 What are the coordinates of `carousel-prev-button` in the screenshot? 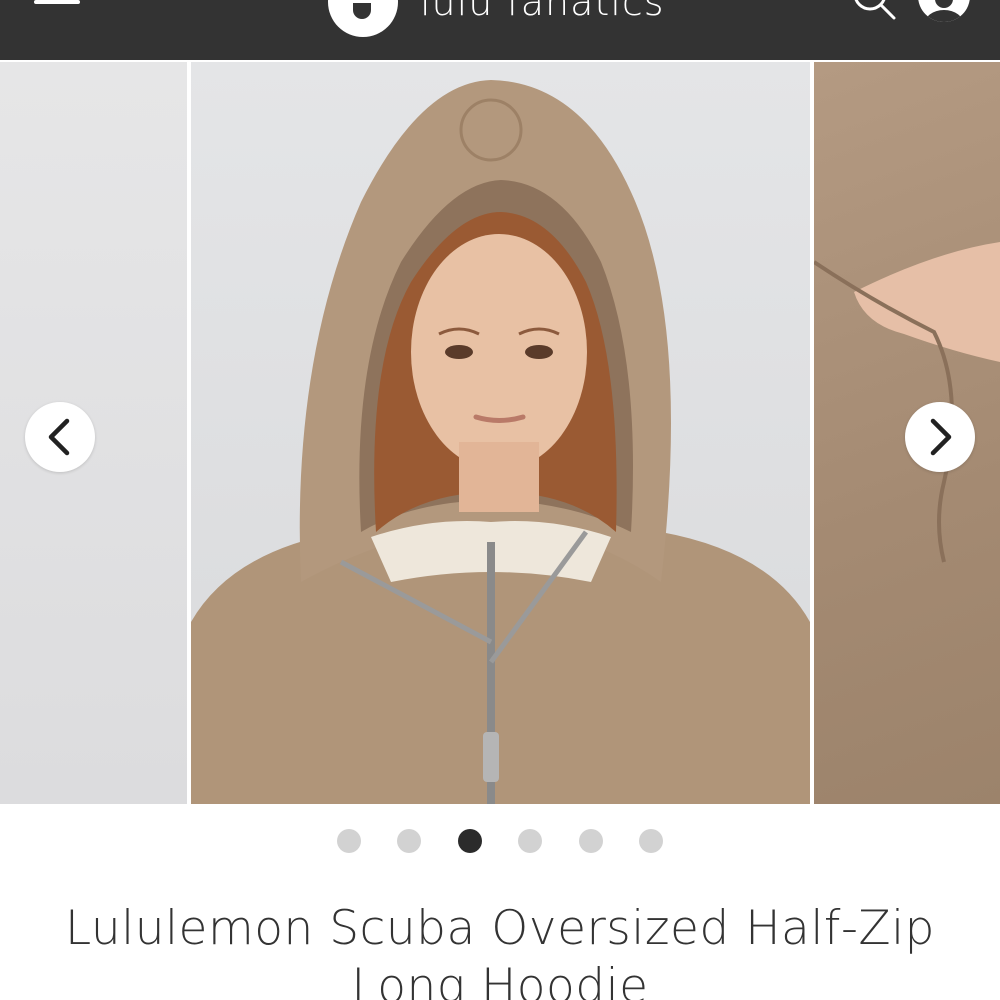 It's located at (60, 437).